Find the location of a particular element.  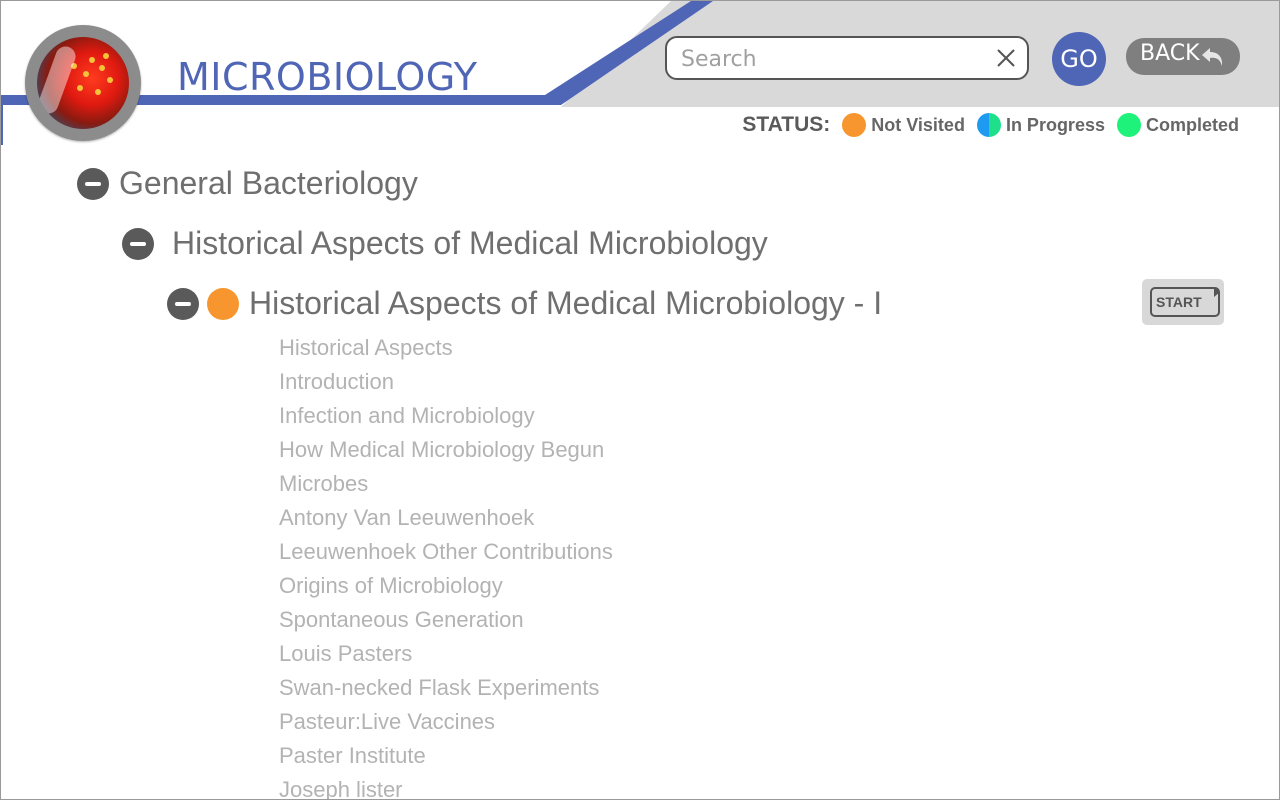

list-item: Spontaneous Generation is located at coordinates (446, 620).